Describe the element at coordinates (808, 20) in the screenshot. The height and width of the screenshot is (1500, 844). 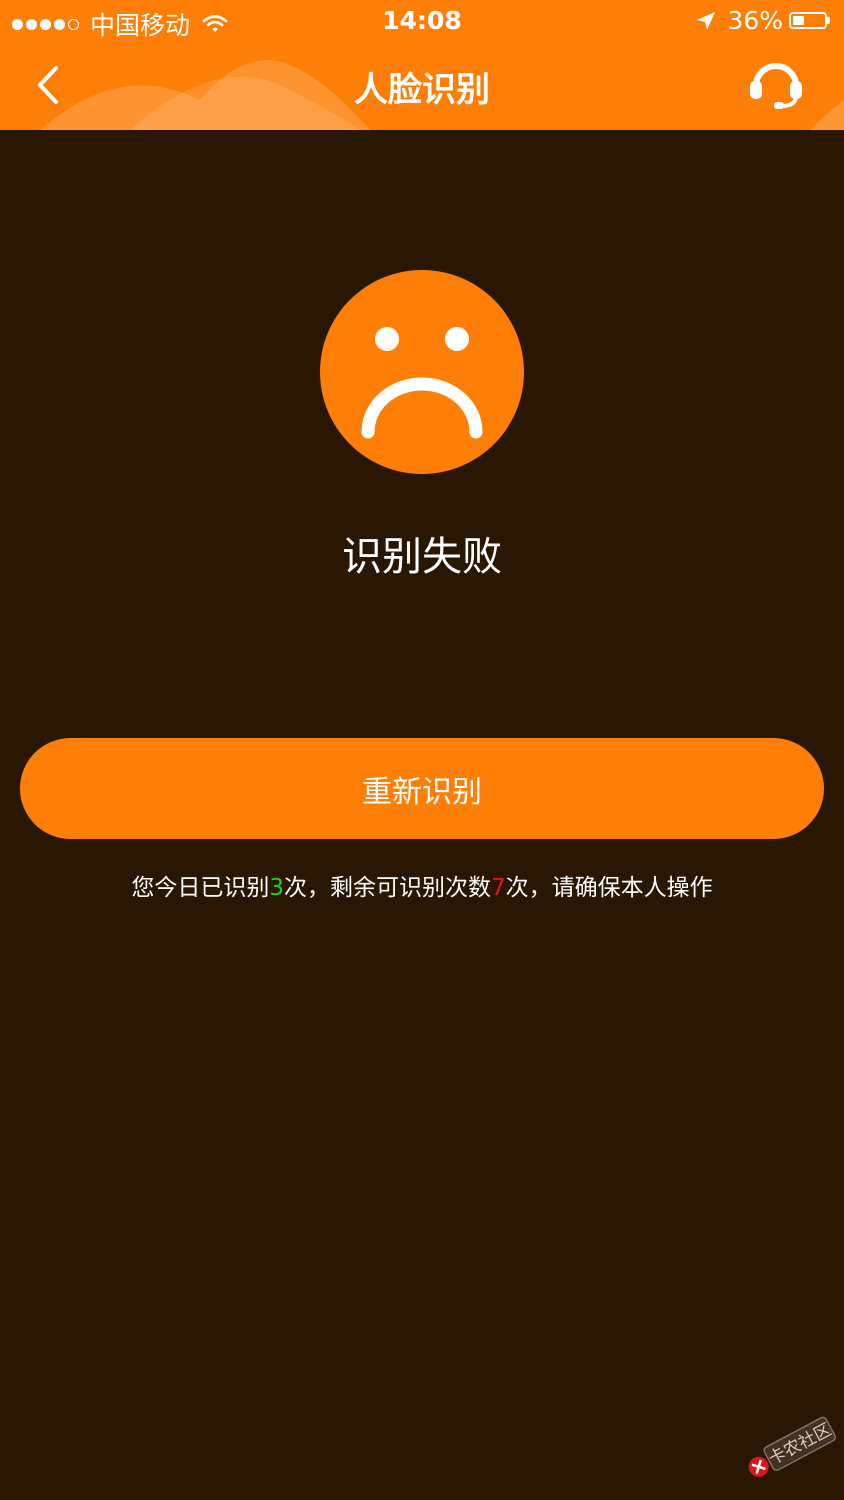
I see `battery-icon` at that location.